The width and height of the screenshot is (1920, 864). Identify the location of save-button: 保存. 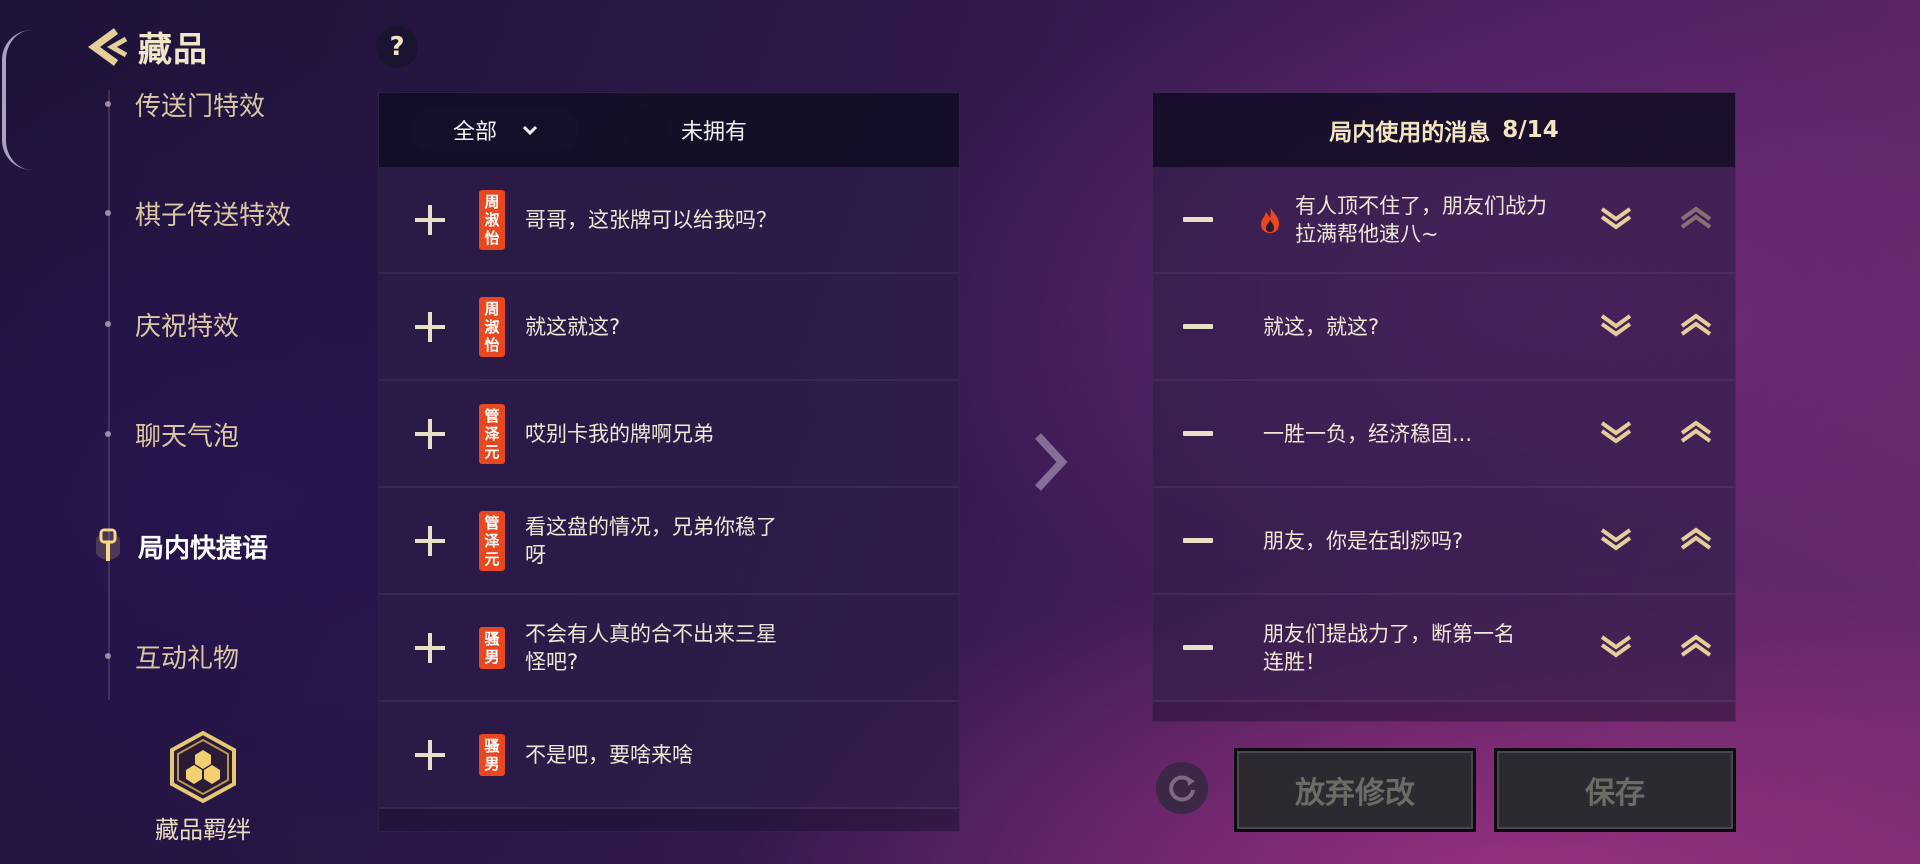
(1615, 790).